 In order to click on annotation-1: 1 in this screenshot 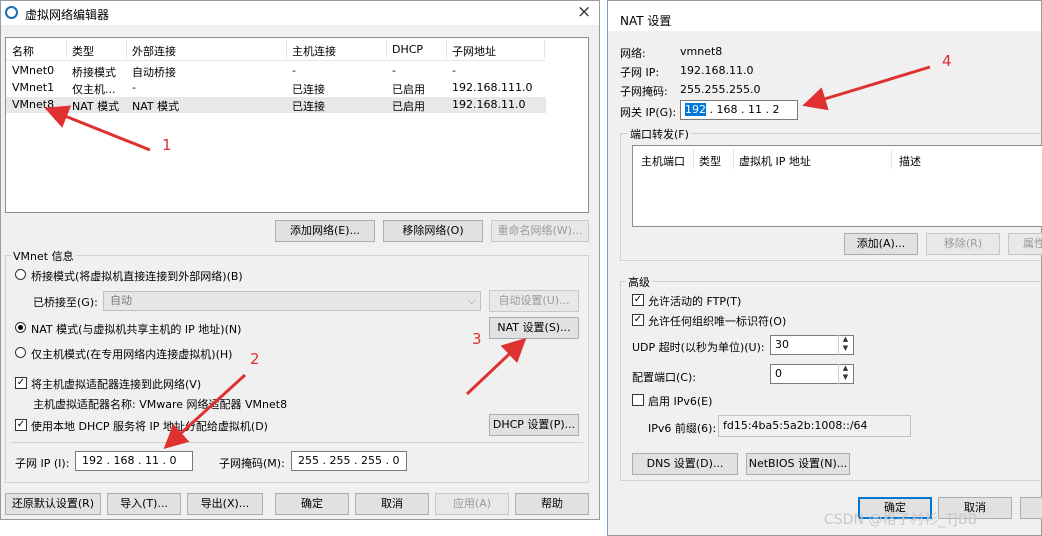, I will do `click(167, 145)`.